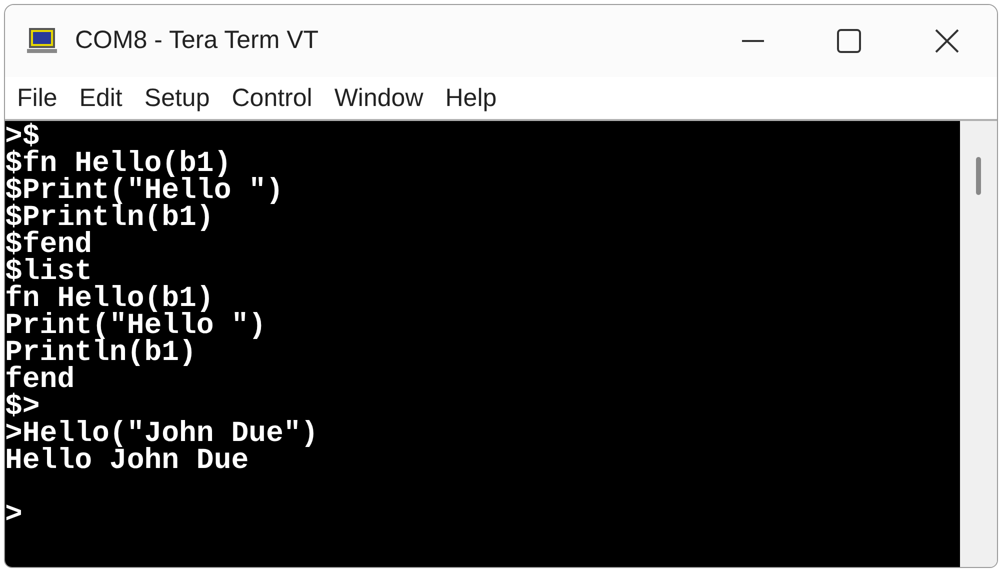 This screenshot has height=572, width=1000. I want to click on menu-item: Control, so click(272, 98).